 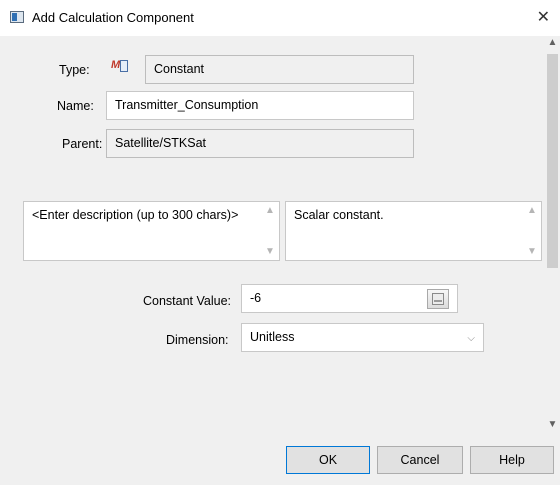 What do you see at coordinates (349, 298) in the screenshot?
I see `constant-value-input: -6` at bounding box center [349, 298].